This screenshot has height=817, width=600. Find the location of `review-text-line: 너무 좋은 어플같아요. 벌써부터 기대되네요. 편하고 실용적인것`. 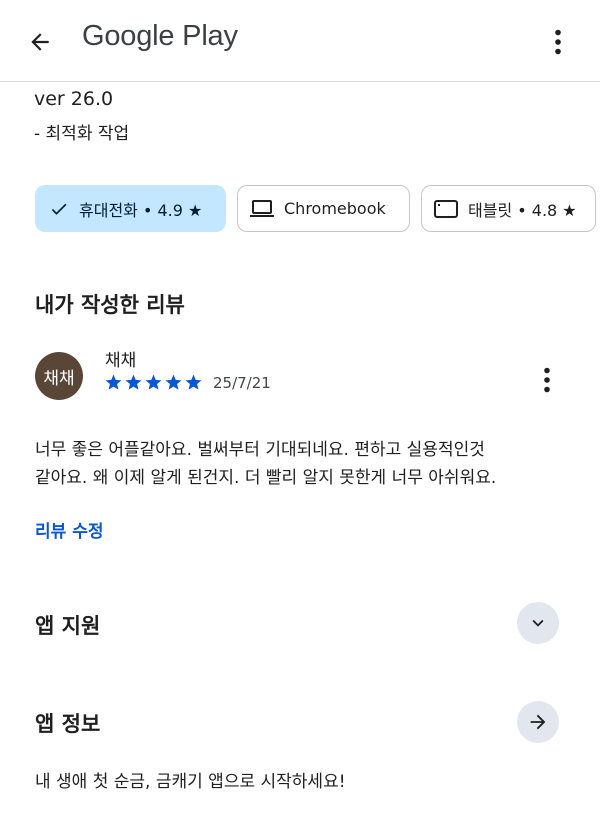

review-text-line: 너무 좋은 어플같아요. 벌써부터 기대되네요. 편하고 실용적인것 is located at coordinates (260, 450).